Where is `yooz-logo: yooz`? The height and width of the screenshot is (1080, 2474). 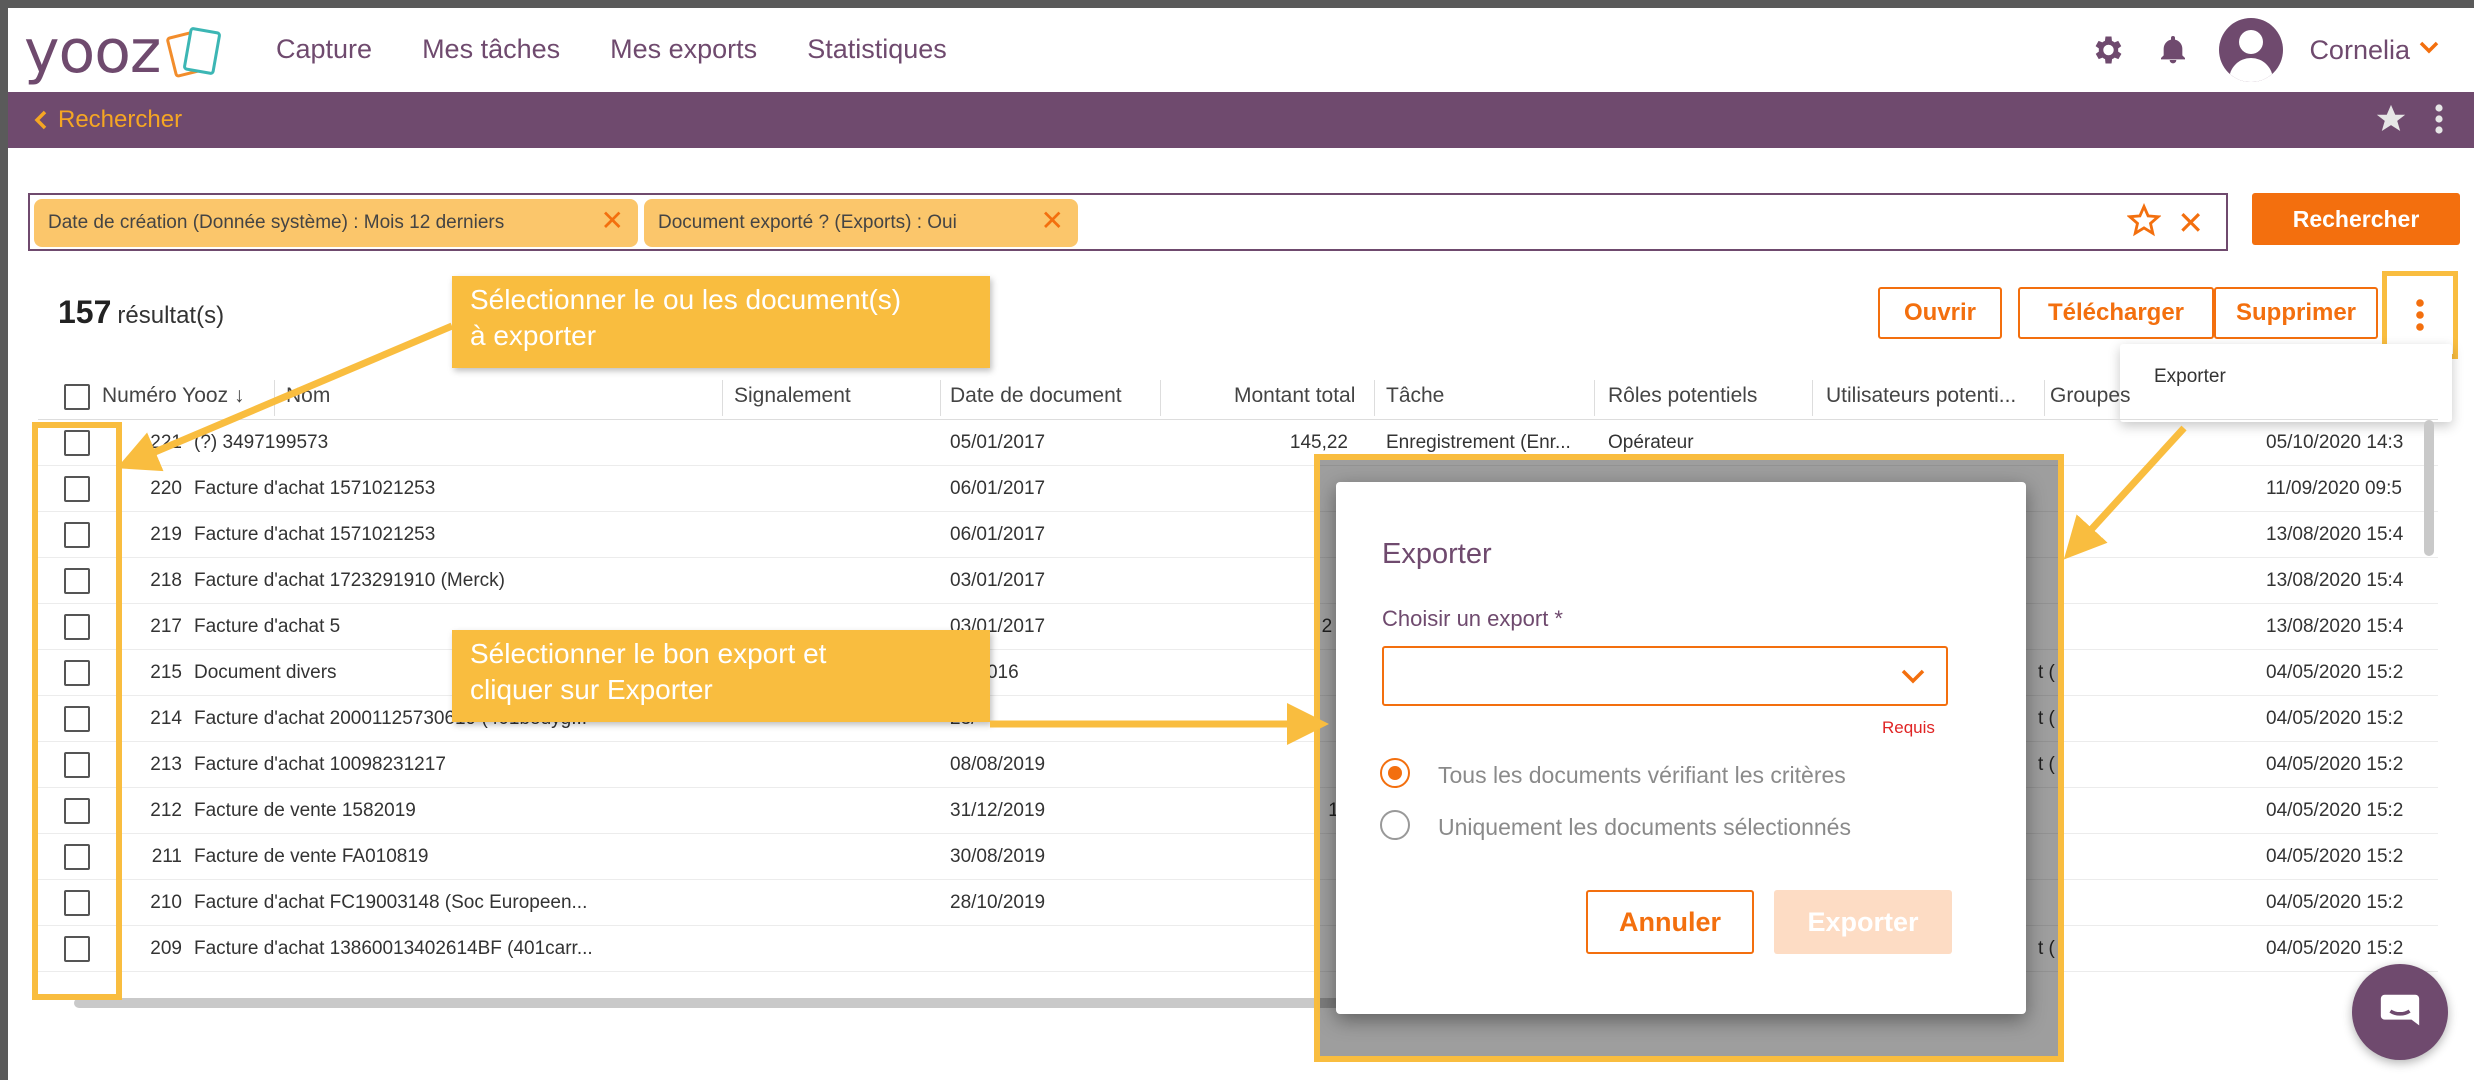 yooz-logo: yooz is located at coordinates (124, 52).